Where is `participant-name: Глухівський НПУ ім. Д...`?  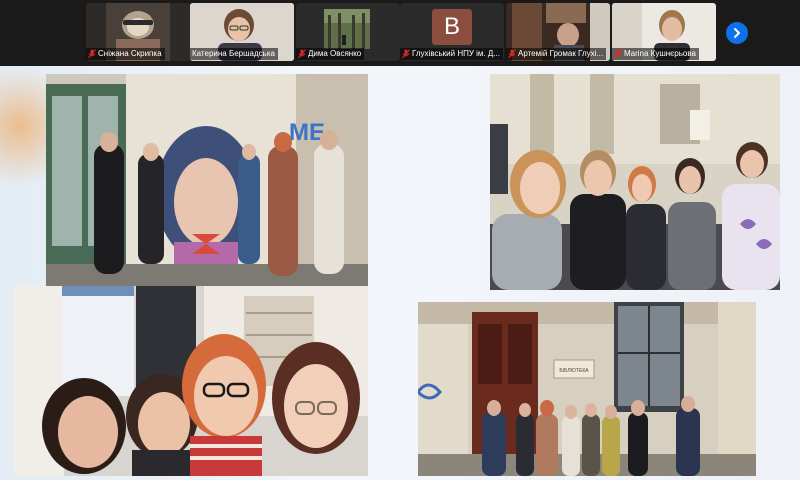
participant-name: Глухівський НПУ ім. Д... is located at coordinates (456, 53).